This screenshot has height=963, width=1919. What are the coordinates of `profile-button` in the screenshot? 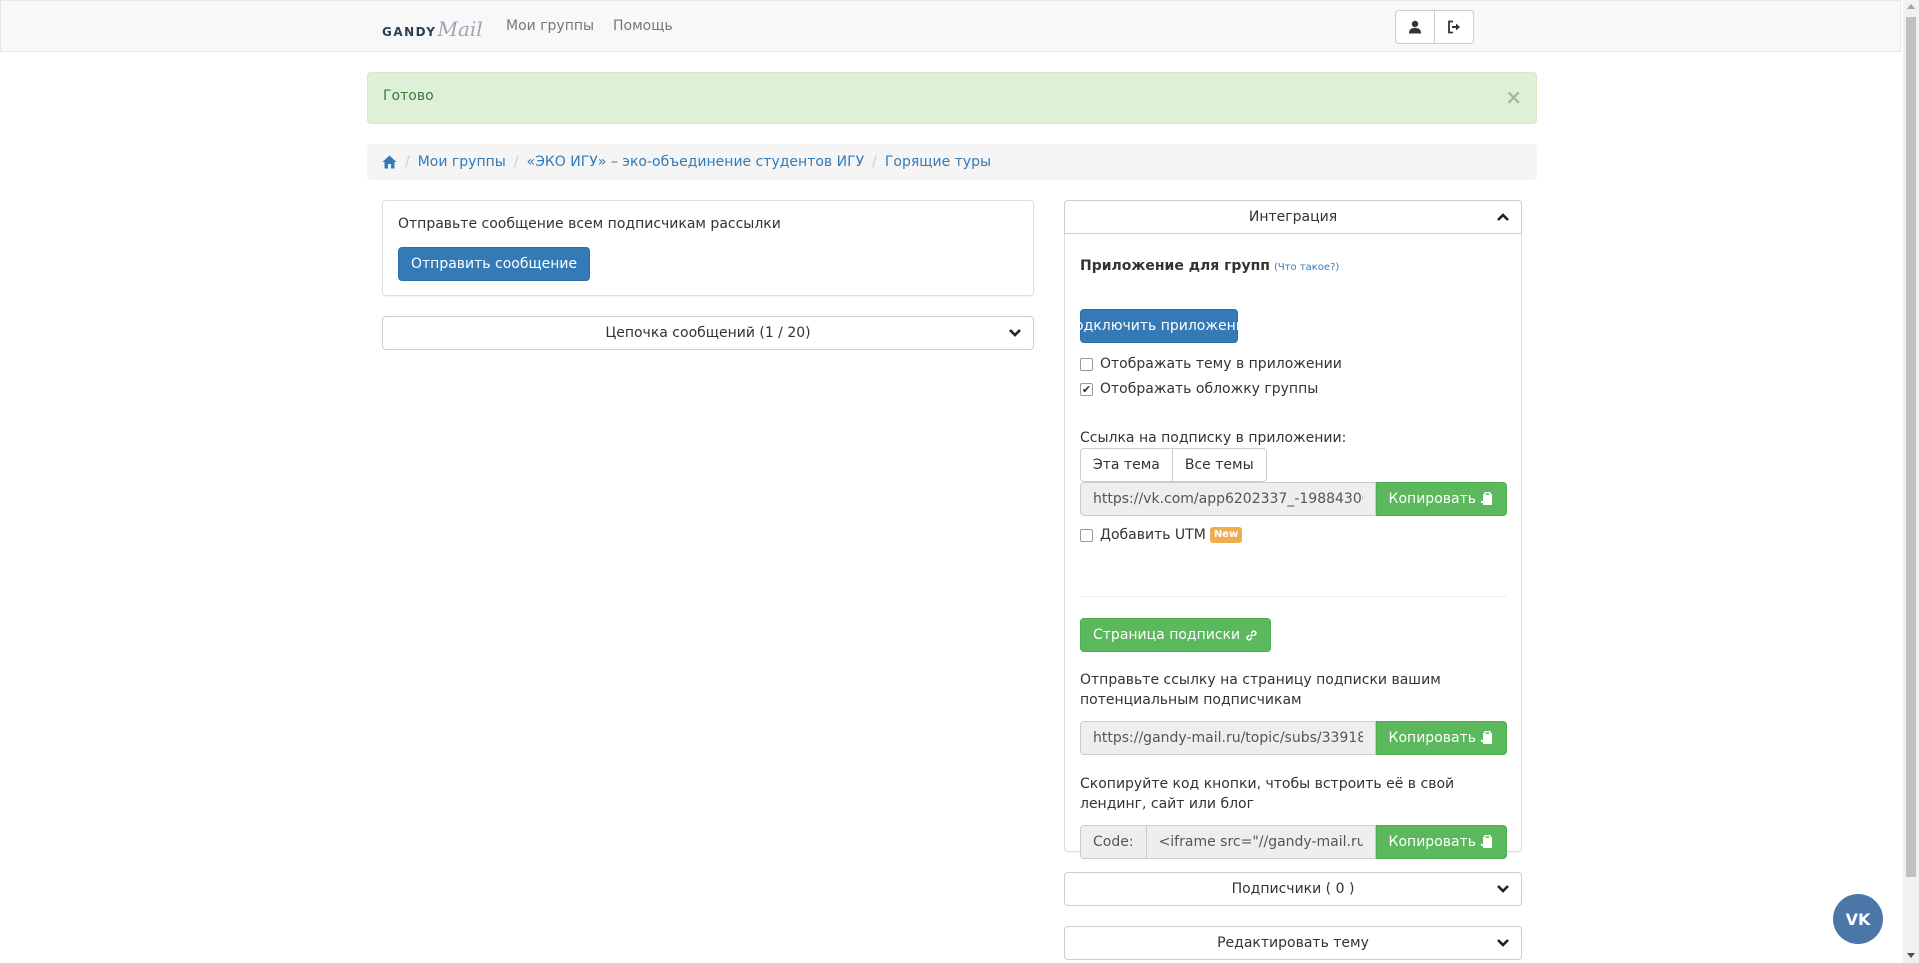 It's located at (1415, 27).